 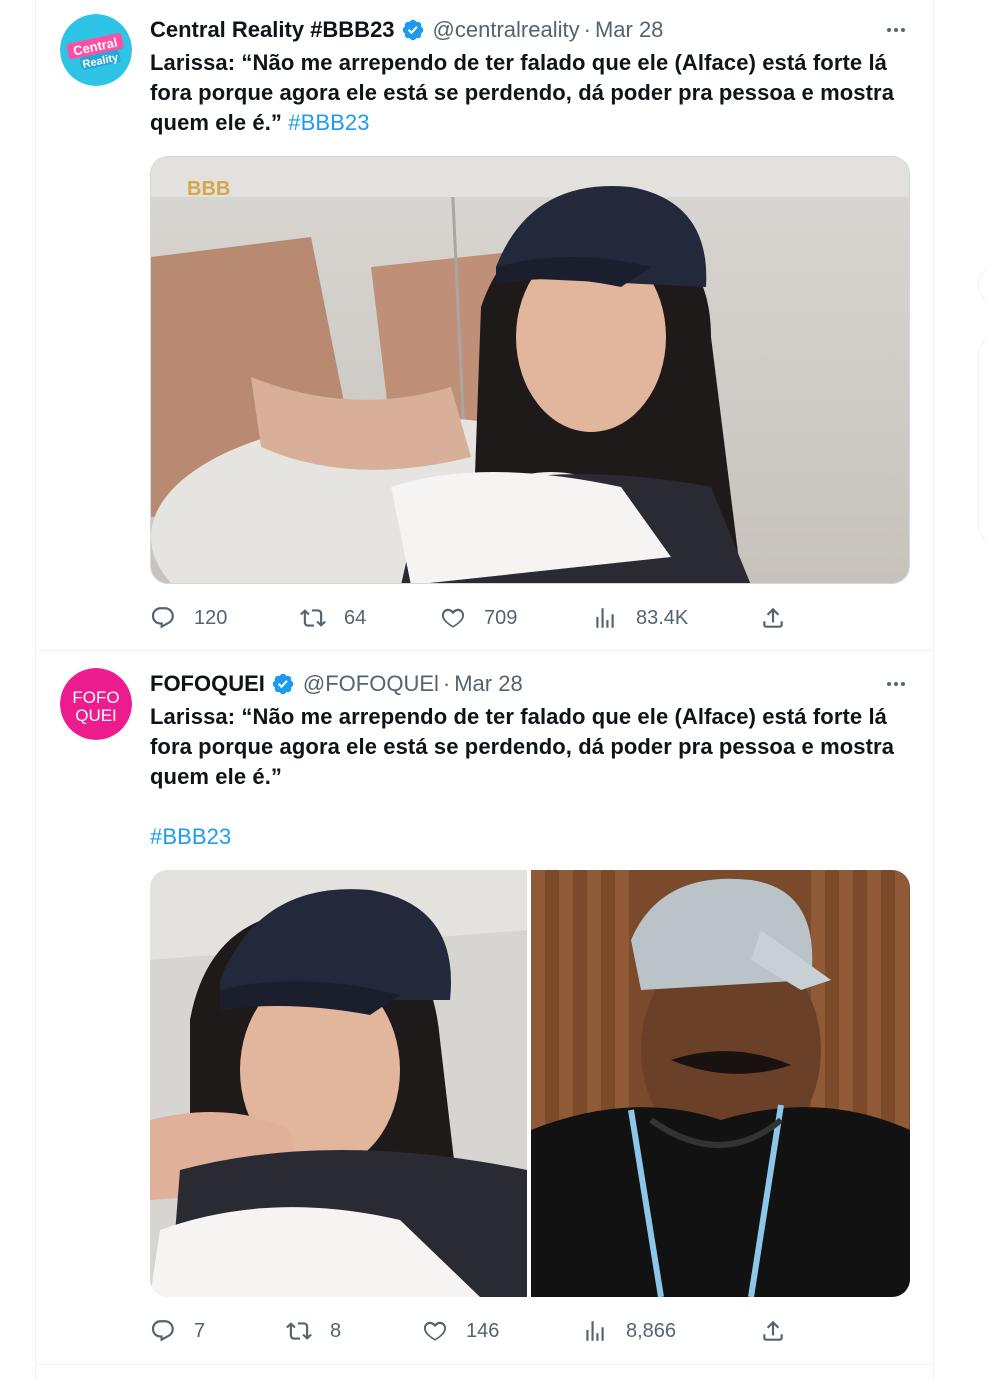 I want to click on views-button: 8,866, so click(x=629, y=1331).